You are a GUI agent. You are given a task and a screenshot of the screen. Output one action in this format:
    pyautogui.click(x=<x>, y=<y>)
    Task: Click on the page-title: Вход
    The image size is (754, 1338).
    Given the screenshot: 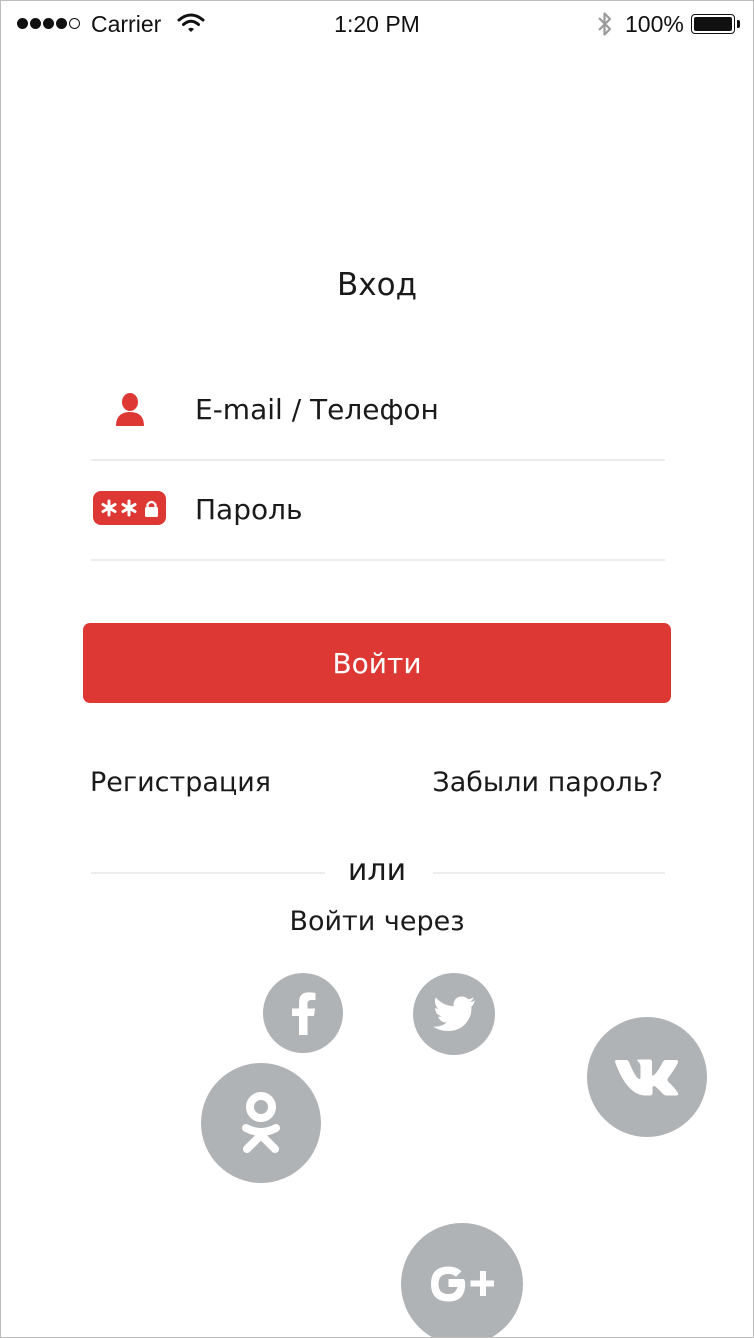 What is the action you would take?
    pyautogui.click(x=376, y=285)
    